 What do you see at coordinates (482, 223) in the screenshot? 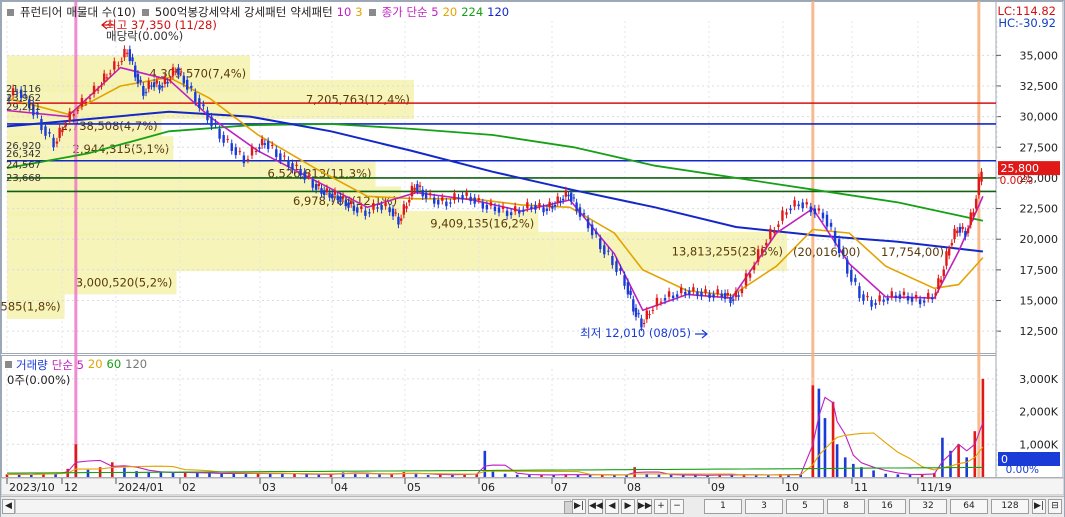
I see `volume-profile-label: 9,409,135(16,2%)` at bounding box center [482, 223].